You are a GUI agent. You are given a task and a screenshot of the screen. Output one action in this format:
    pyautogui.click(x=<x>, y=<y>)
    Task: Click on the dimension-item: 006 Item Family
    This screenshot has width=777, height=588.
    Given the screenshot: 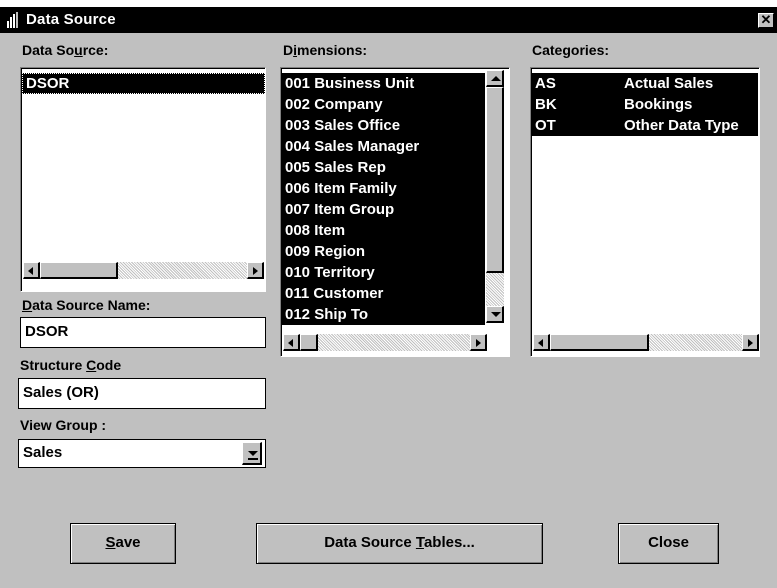 What is the action you would take?
    pyautogui.click(x=383, y=188)
    